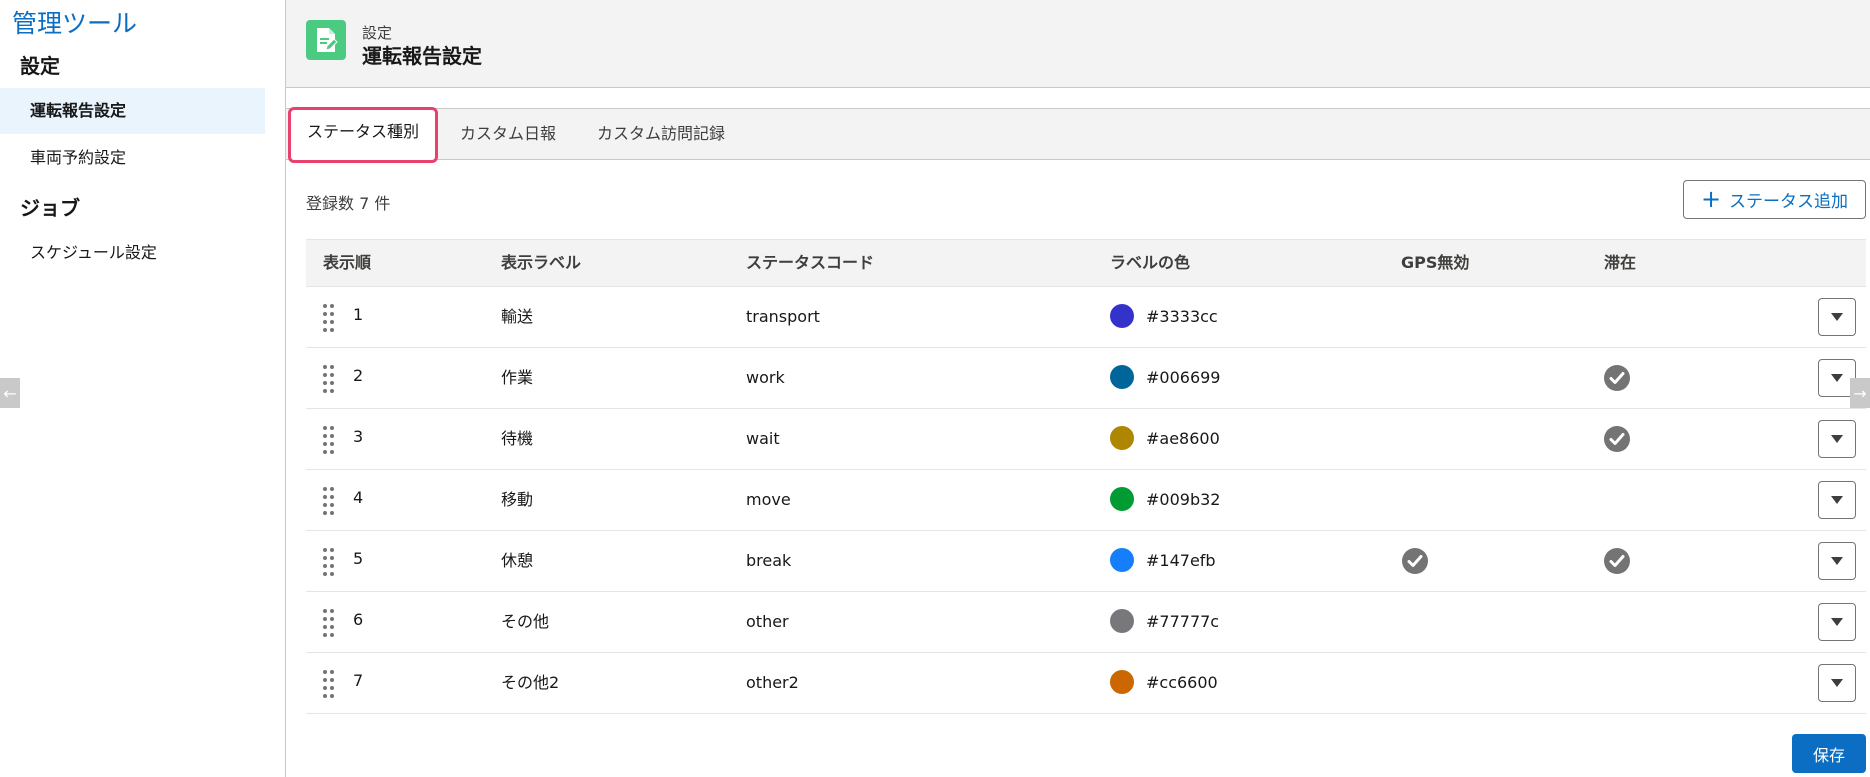 The image size is (1870, 777). I want to click on row-status-code: other2, so click(772, 682).